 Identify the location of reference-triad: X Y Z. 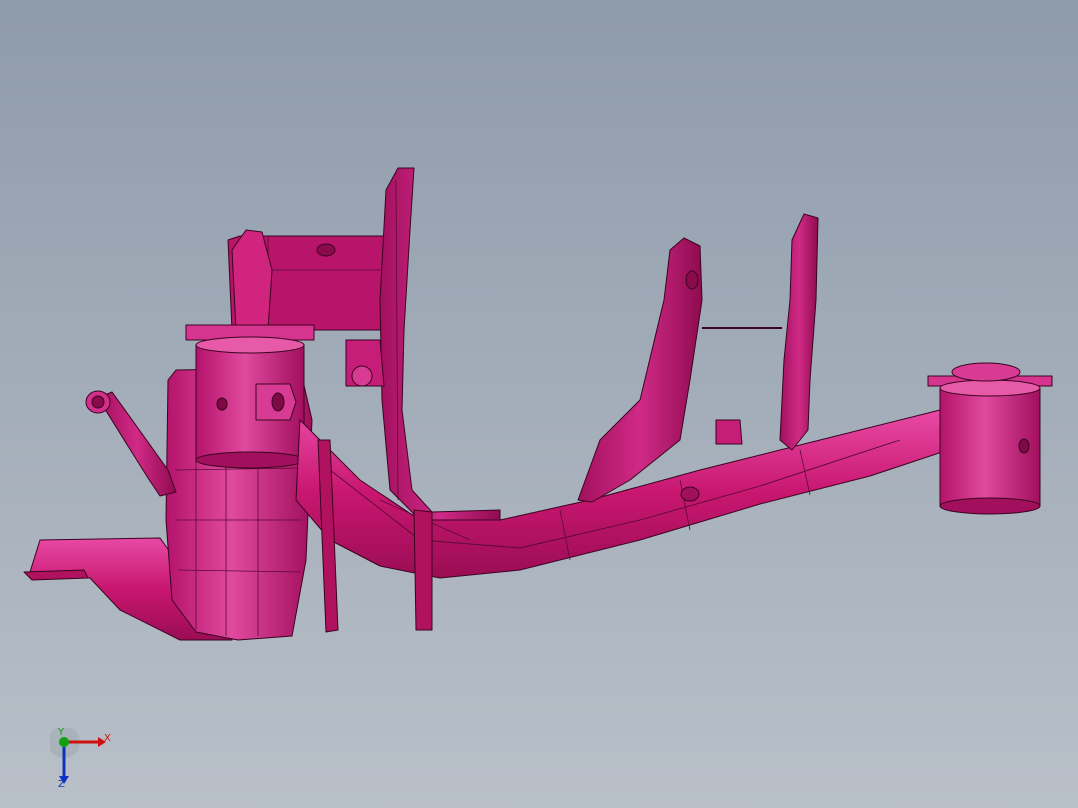
(84, 759).